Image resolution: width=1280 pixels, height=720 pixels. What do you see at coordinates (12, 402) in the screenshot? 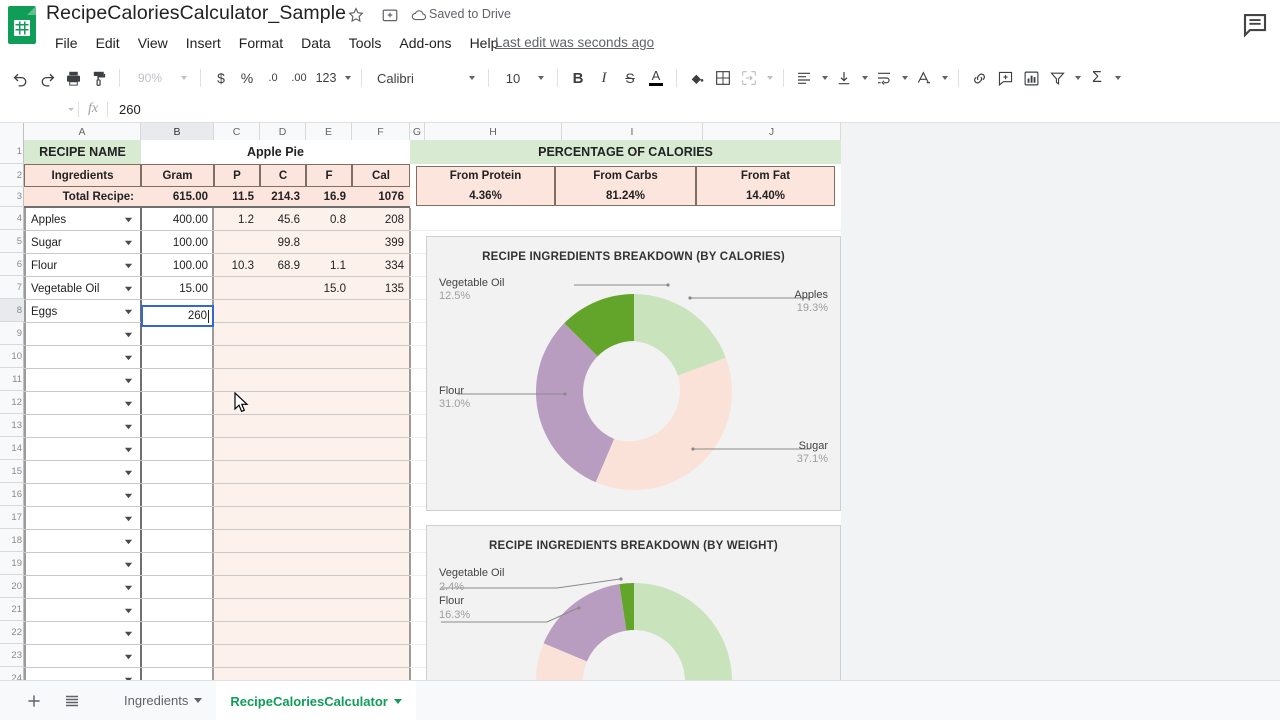
I see `row-header: 12` at bounding box center [12, 402].